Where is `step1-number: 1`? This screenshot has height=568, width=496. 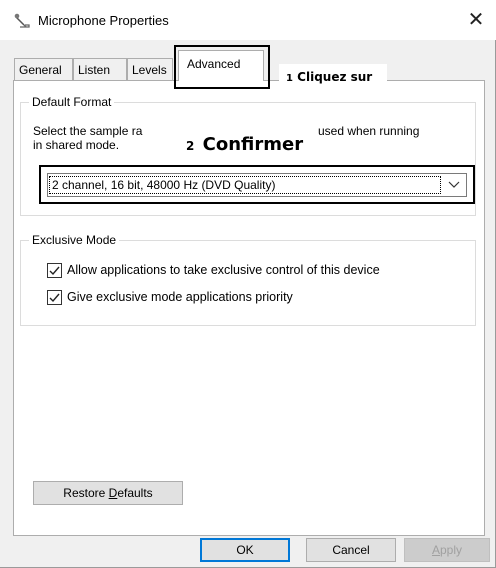
step1-number: 1 is located at coordinates (289, 78).